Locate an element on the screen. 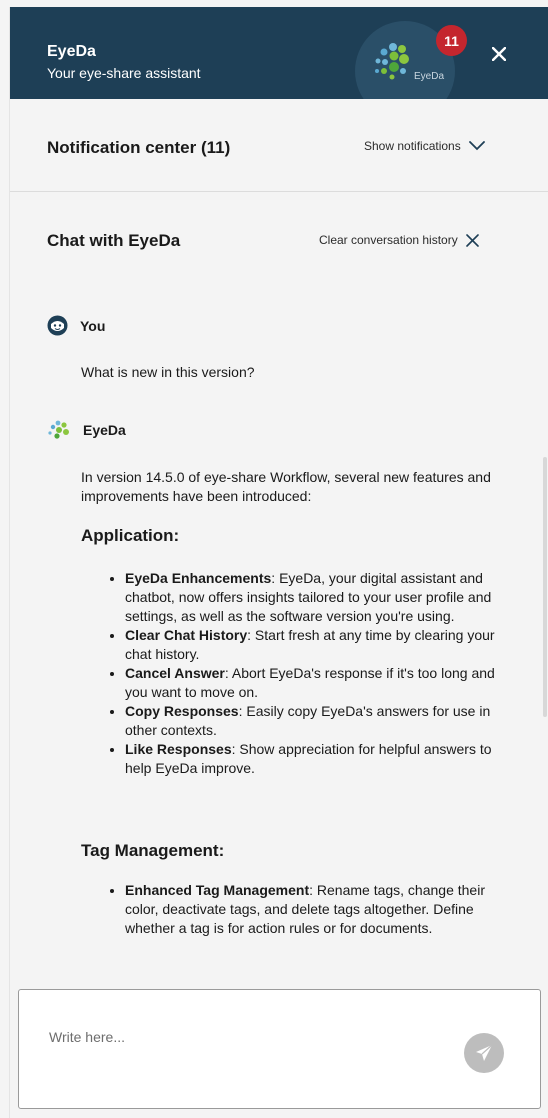 This screenshot has height=1118, width=548. bot-message-author: EyeDa is located at coordinates (86, 430).